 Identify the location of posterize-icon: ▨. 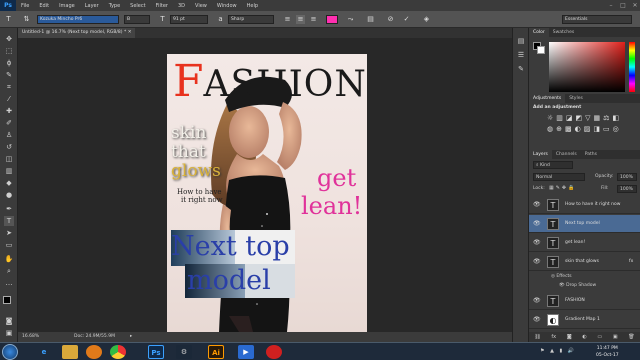
(587, 129).